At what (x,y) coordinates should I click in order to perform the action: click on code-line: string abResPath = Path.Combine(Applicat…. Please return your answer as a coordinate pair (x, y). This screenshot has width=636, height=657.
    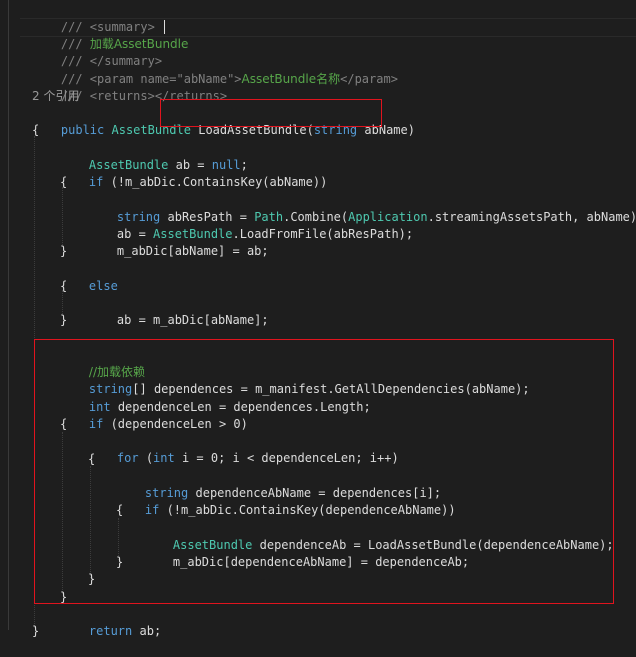
    Looking at the image, I should click on (362, 208).